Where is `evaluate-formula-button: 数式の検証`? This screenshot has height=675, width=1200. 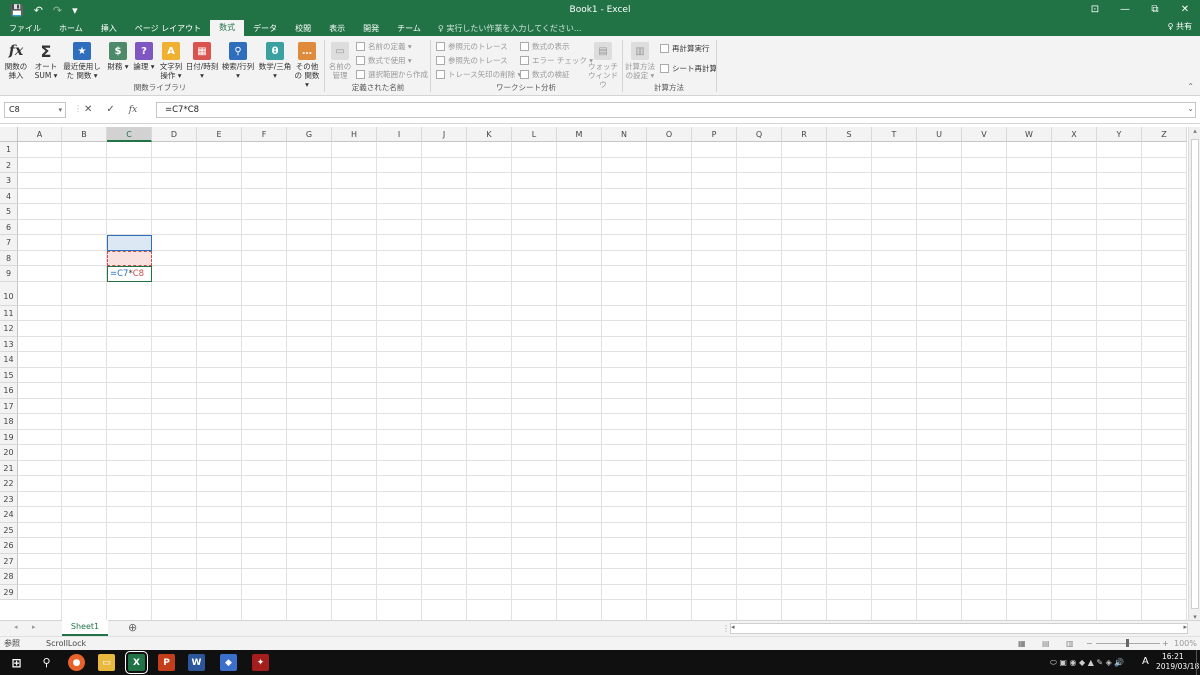 evaluate-formula-button: 数式の検証 is located at coordinates (545, 74).